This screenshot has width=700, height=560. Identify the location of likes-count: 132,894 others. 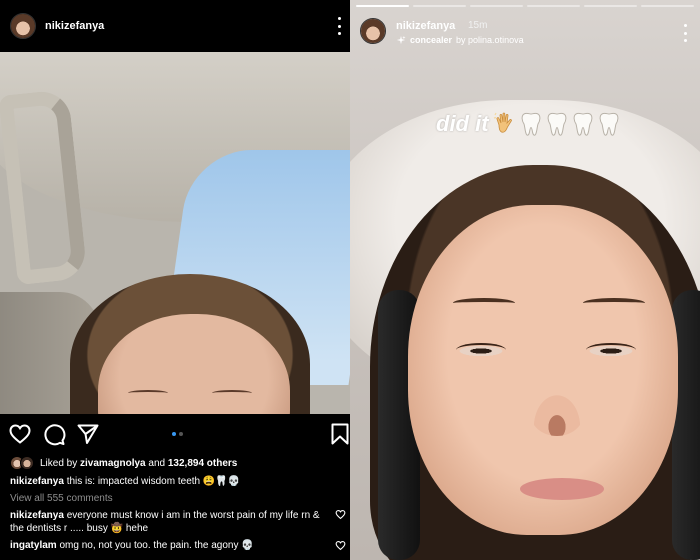
(203, 463).